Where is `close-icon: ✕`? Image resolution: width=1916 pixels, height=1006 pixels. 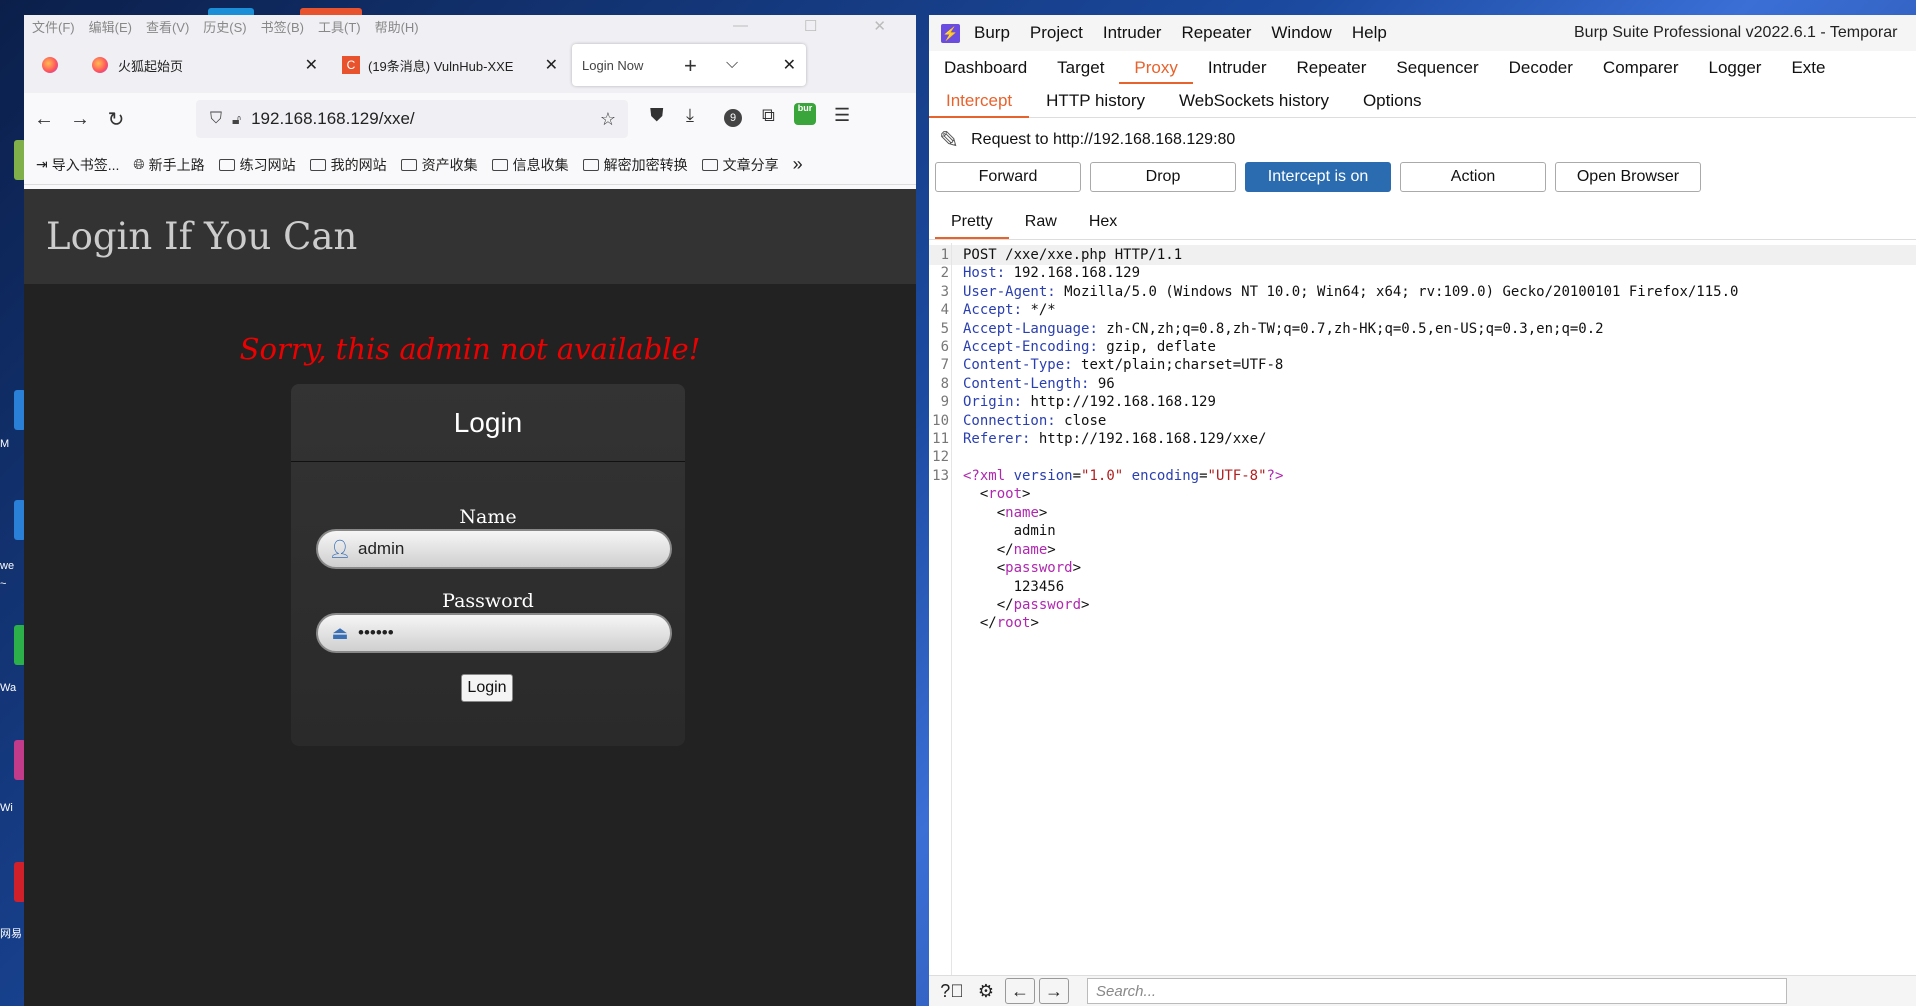 close-icon: ✕ is located at coordinates (879, 26).